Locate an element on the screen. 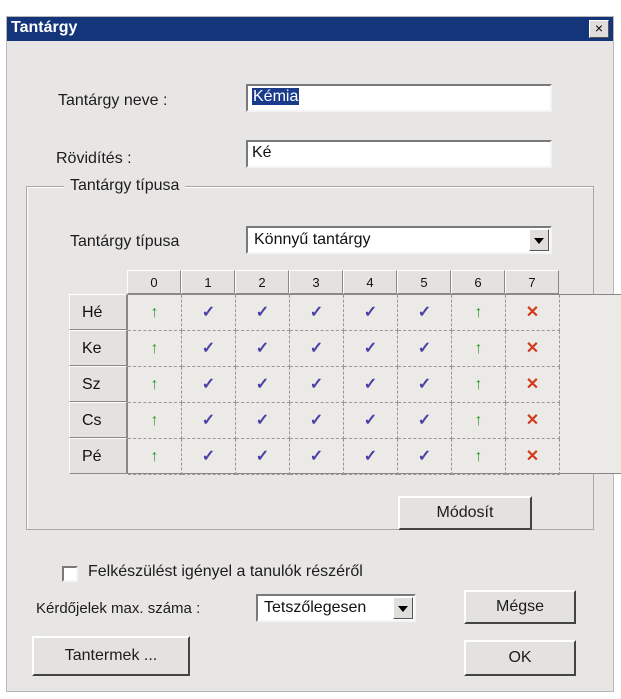 Image resolution: width=621 pixels, height=699 pixels. title-bar: Tantárgy × is located at coordinates (310, 29).